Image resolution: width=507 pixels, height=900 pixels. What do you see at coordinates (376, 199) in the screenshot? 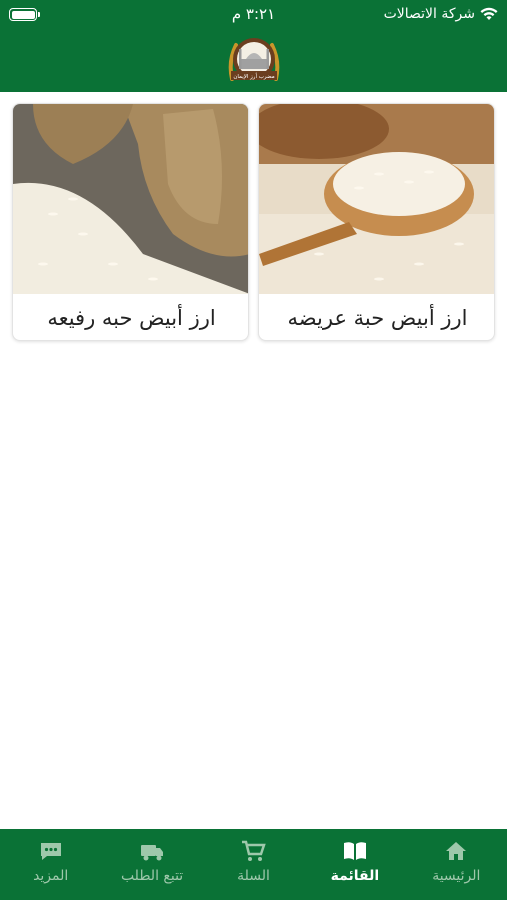
I see `rice-spoon-image` at bounding box center [376, 199].